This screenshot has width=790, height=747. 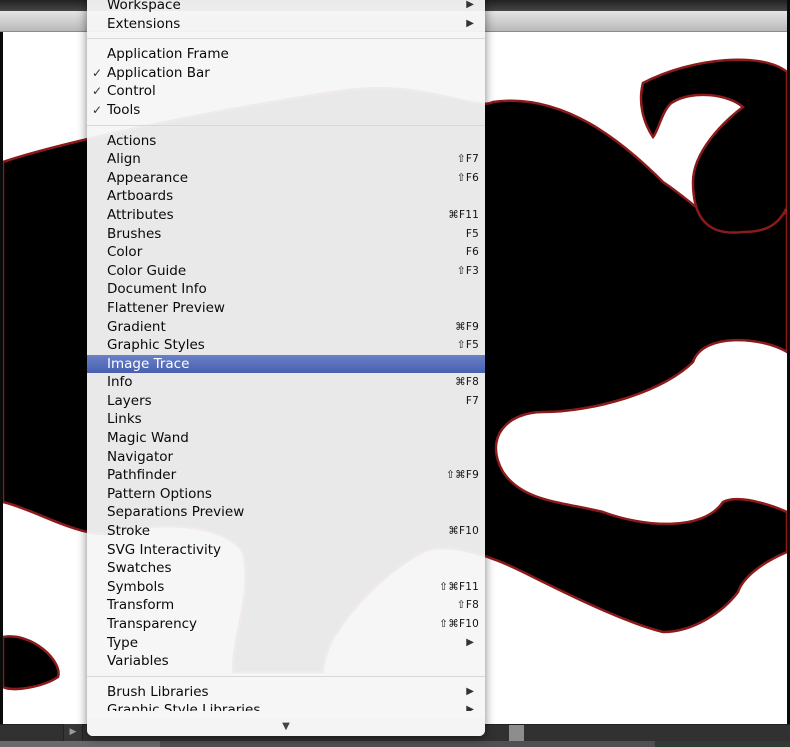 I want to click on menu-item-label: Graphic Style Libraries, so click(x=184, y=707).